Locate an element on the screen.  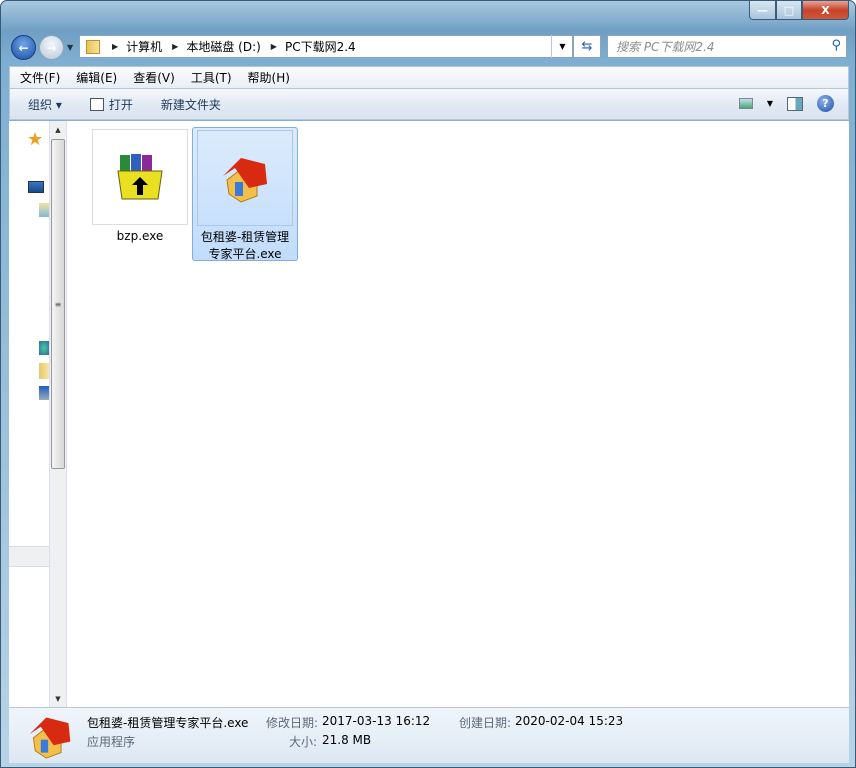
forward-button: → is located at coordinates (51, 47).